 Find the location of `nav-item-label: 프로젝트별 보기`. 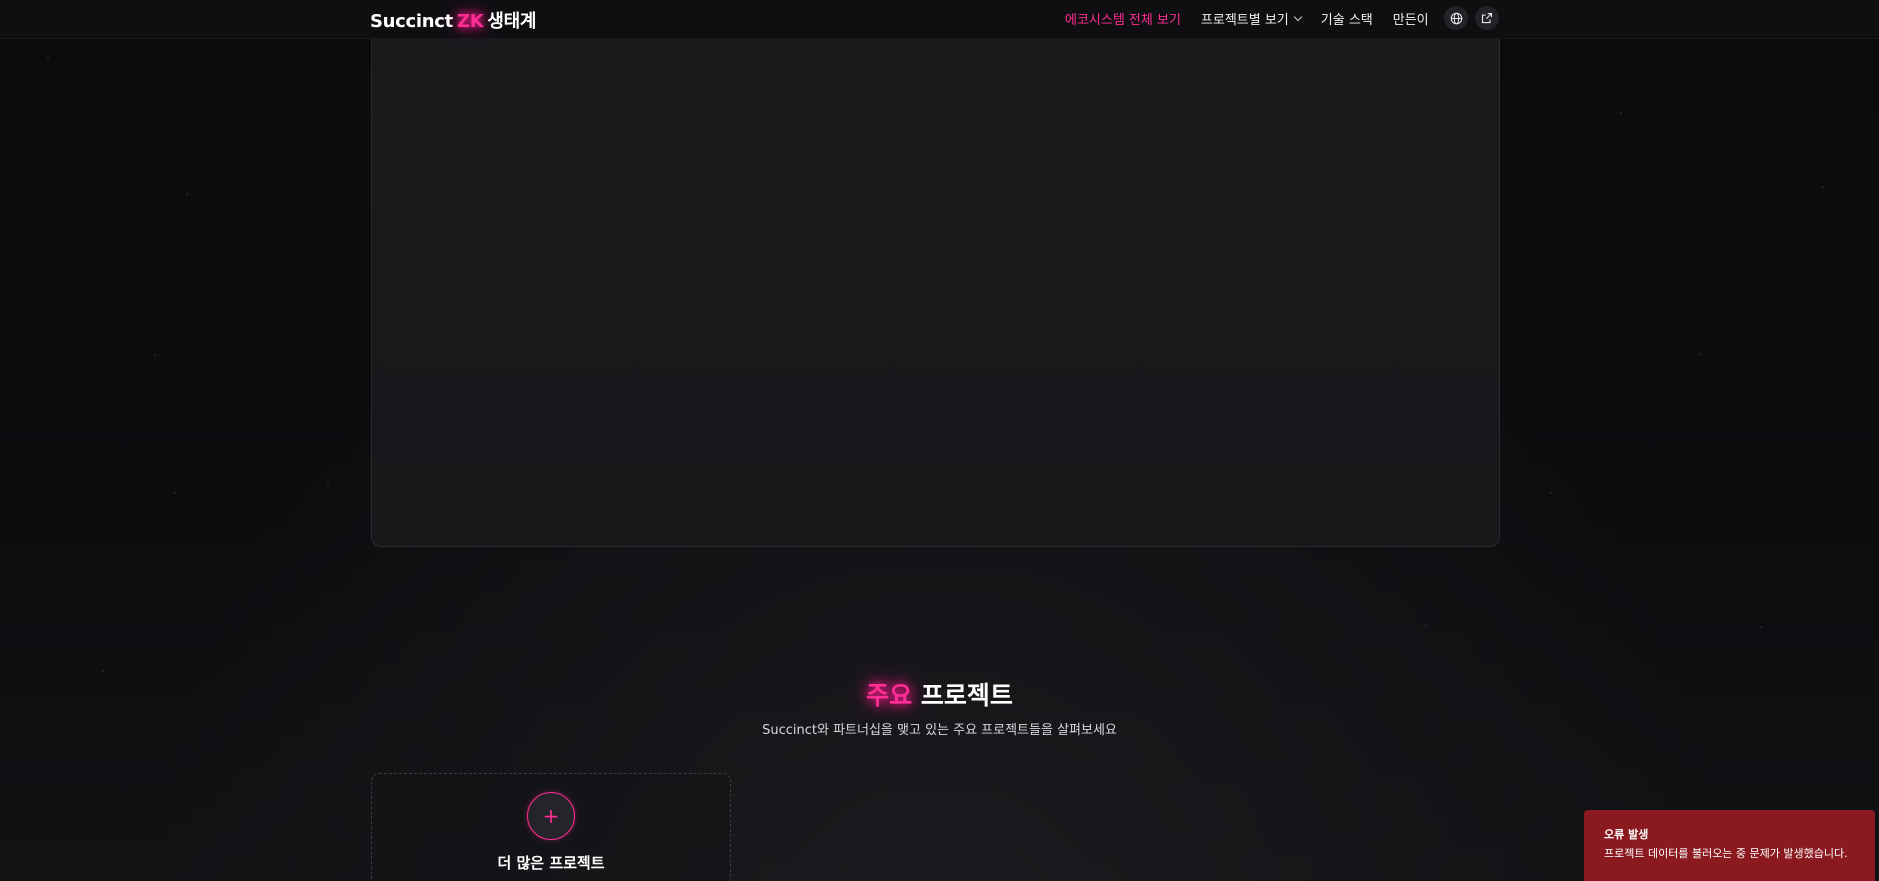

nav-item-label: 프로젝트별 보기 is located at coordinates (1244, 20).